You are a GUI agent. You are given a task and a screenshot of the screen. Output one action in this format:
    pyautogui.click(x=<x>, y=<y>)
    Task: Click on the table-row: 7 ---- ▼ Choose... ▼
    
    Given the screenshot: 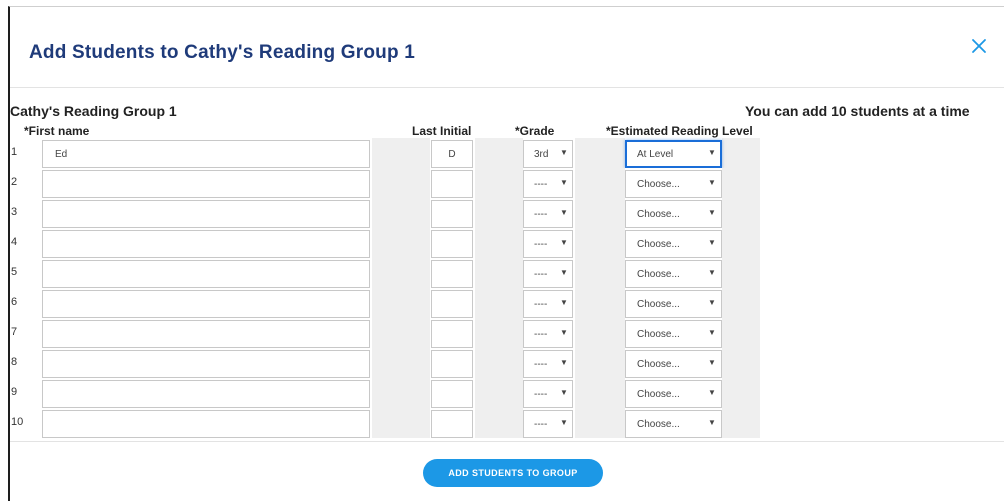 What is the action you would take?
    pyautogui.click(x=385, y=333)
    